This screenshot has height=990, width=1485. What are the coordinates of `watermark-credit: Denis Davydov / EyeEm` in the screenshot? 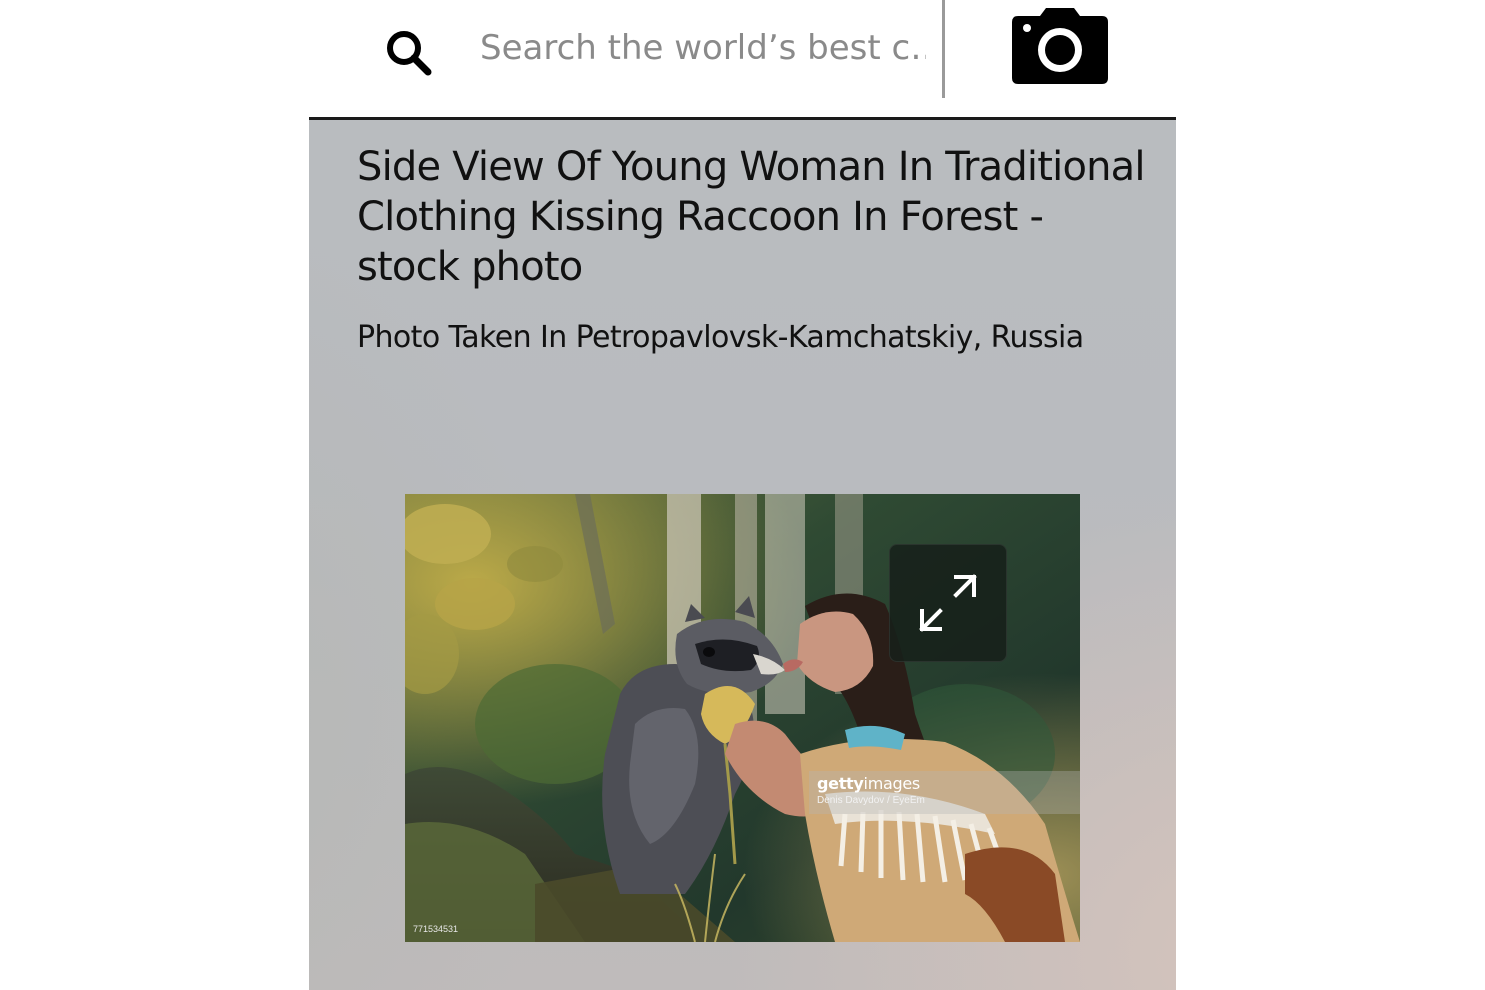 It's located at (871, 800).